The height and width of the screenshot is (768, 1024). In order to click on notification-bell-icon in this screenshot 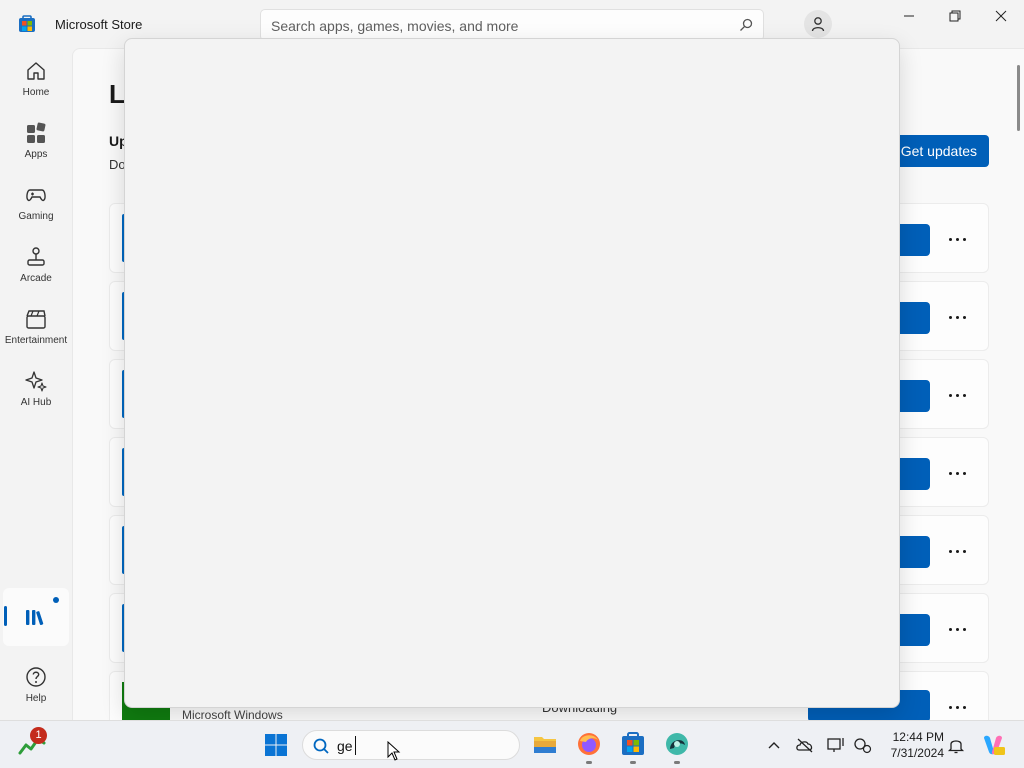, I will do `click(956, 745)`.